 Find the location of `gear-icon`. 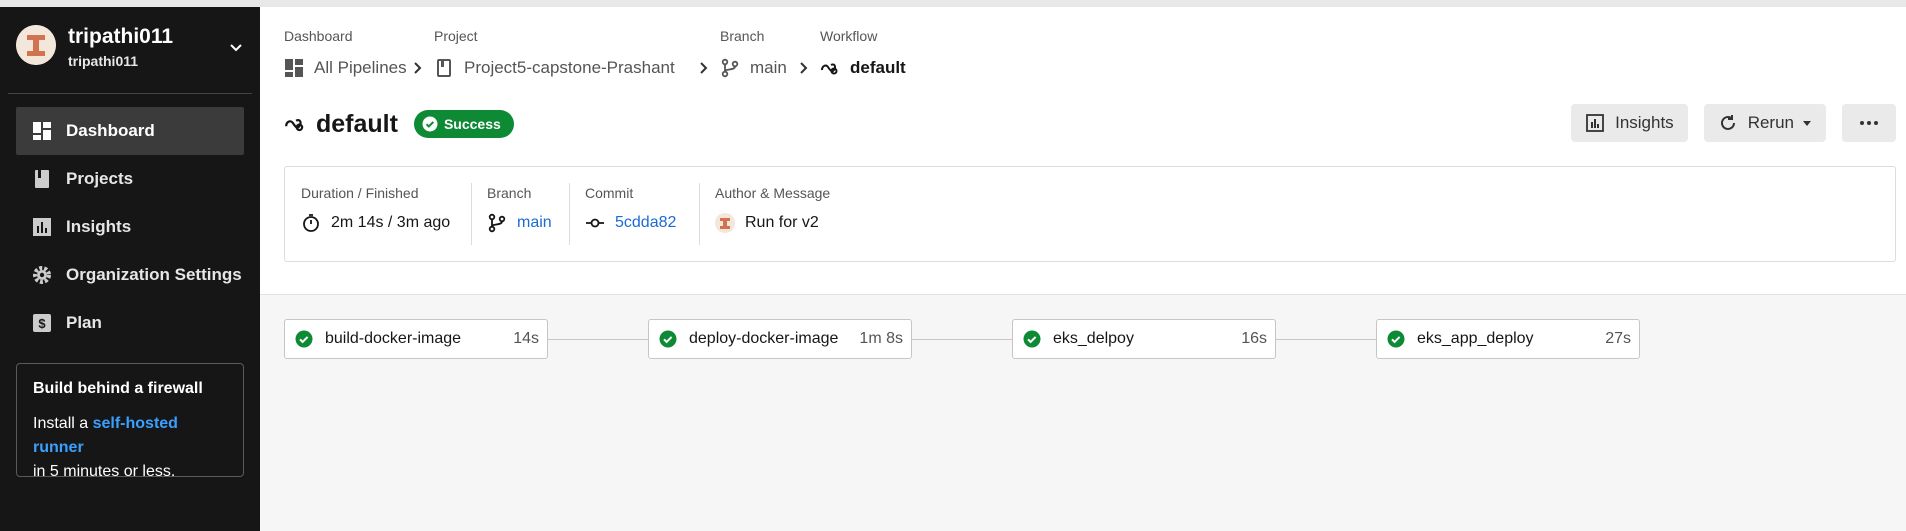

gear-icon is located at coordinates (42, 275).